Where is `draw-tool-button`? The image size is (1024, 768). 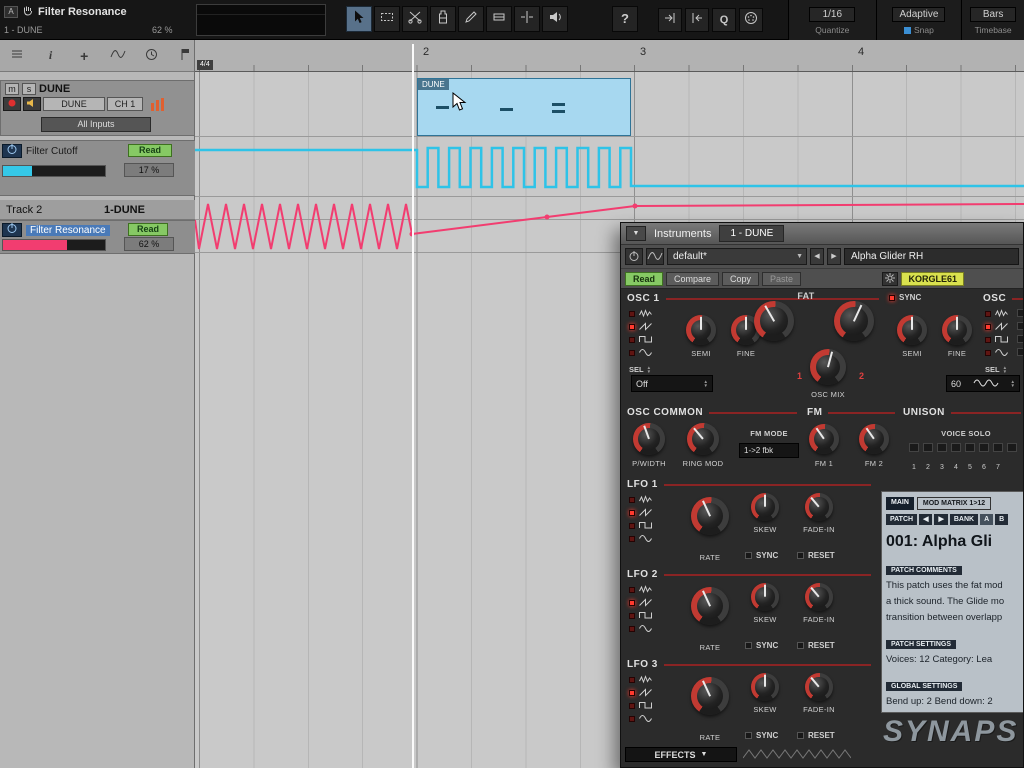 draw-tool-button is located at coordinates (471, 19).